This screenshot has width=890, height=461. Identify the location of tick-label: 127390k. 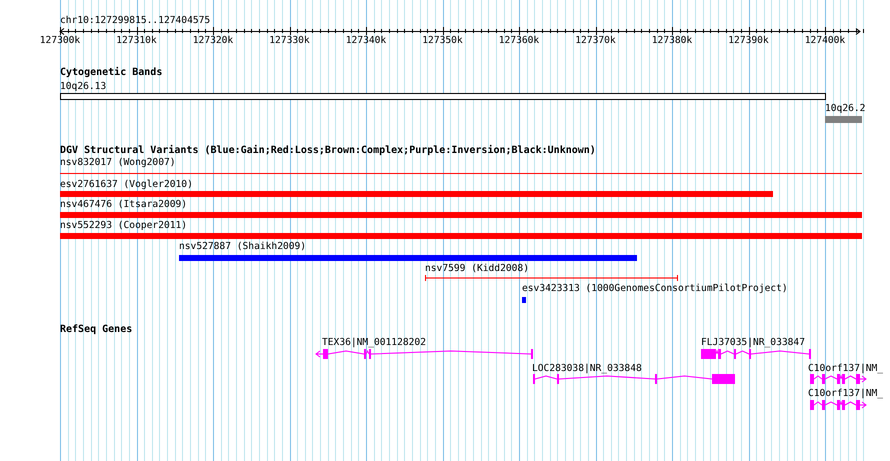
(748, 41).